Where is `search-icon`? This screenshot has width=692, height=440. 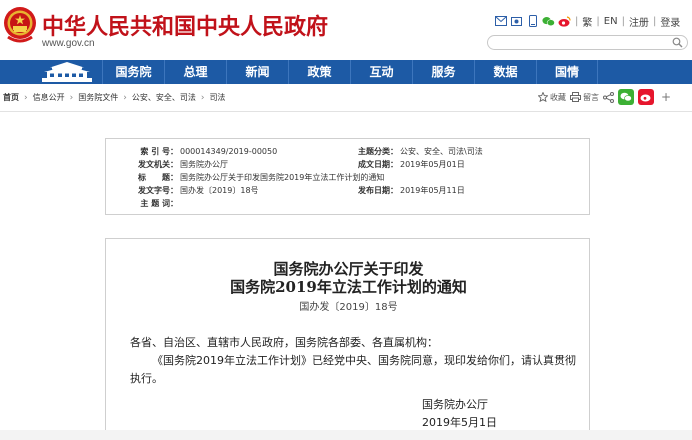
search-icon is located at coordinates (677, 42).